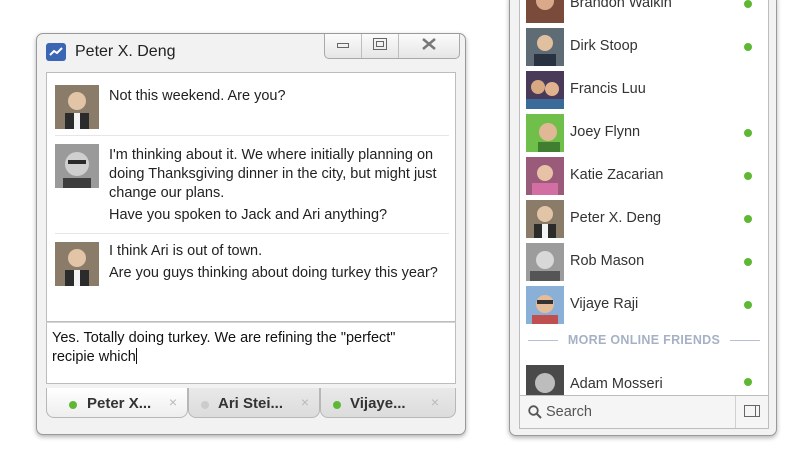  I want to click on friend-row: Adam Mosseri, so click(644, 379).